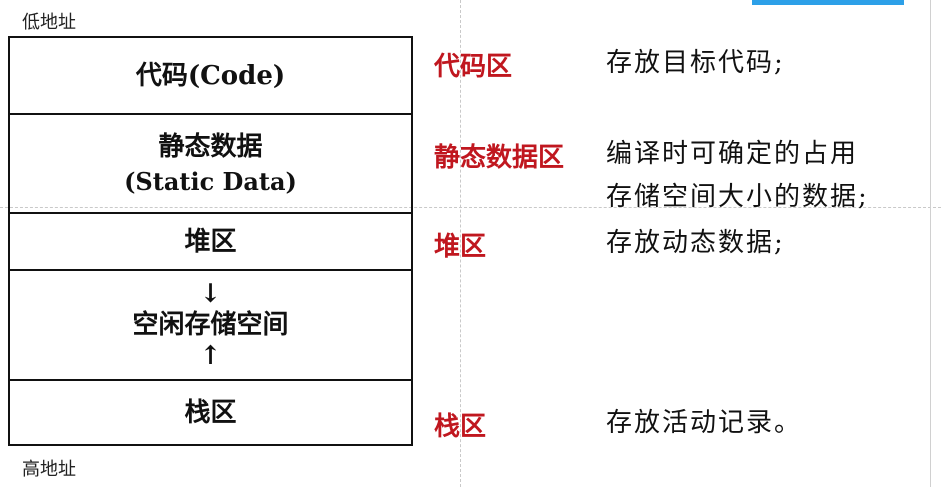  What do you see at coordinates (460, 247) in the screenshot?
I see `heap-area-title: 堆区` at bounding box center [460, 247].